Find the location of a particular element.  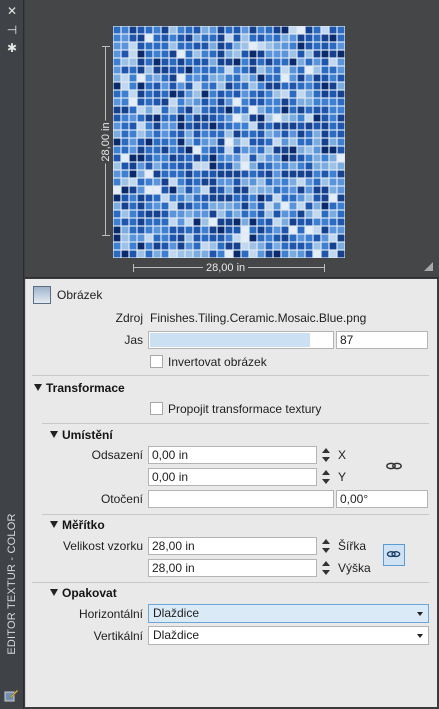

sample-height-spinner is located at coordinates (325, 568).